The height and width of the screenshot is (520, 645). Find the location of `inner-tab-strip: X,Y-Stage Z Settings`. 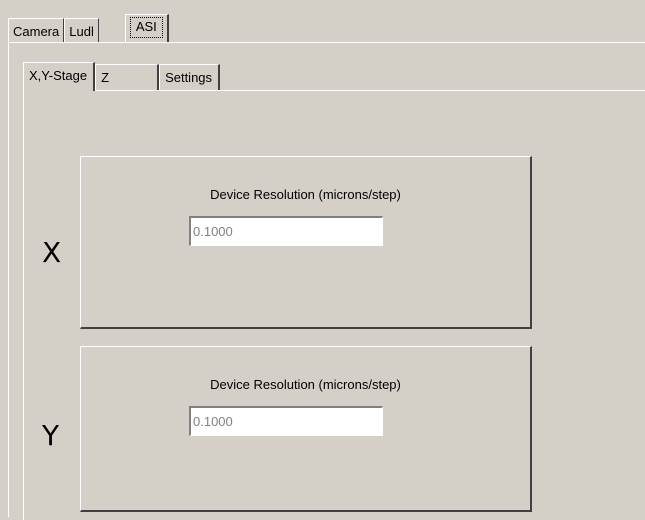

inner-tab-strip: X,Y-Stage Z Settings is located at coordinates (122, 76).